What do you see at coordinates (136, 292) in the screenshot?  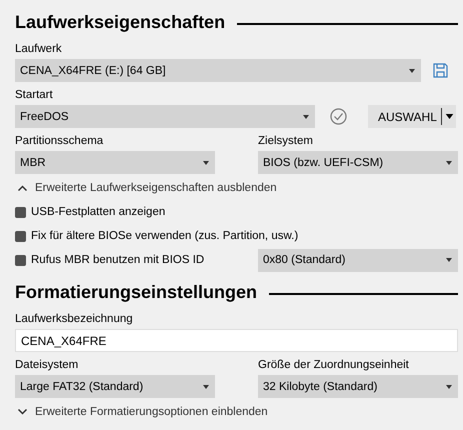 I see `section-title: Formatierungseinstellungen` at bounding box center [136, 292].